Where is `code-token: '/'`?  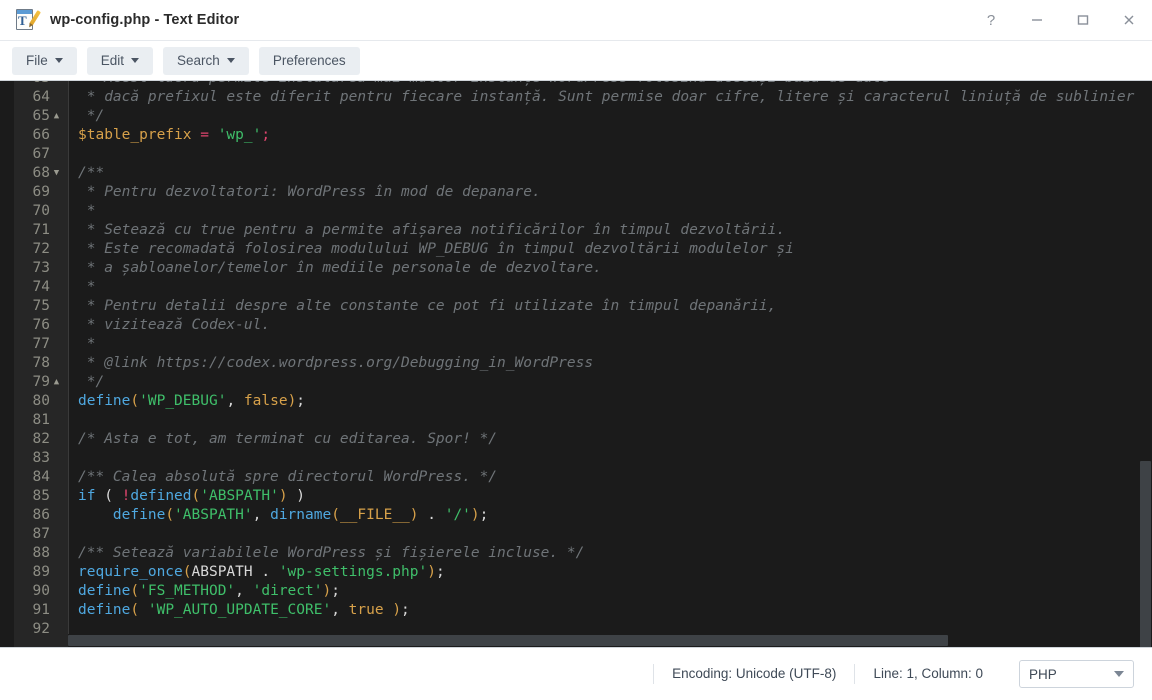
code-token: '/' is located at coordinates (457, 515).